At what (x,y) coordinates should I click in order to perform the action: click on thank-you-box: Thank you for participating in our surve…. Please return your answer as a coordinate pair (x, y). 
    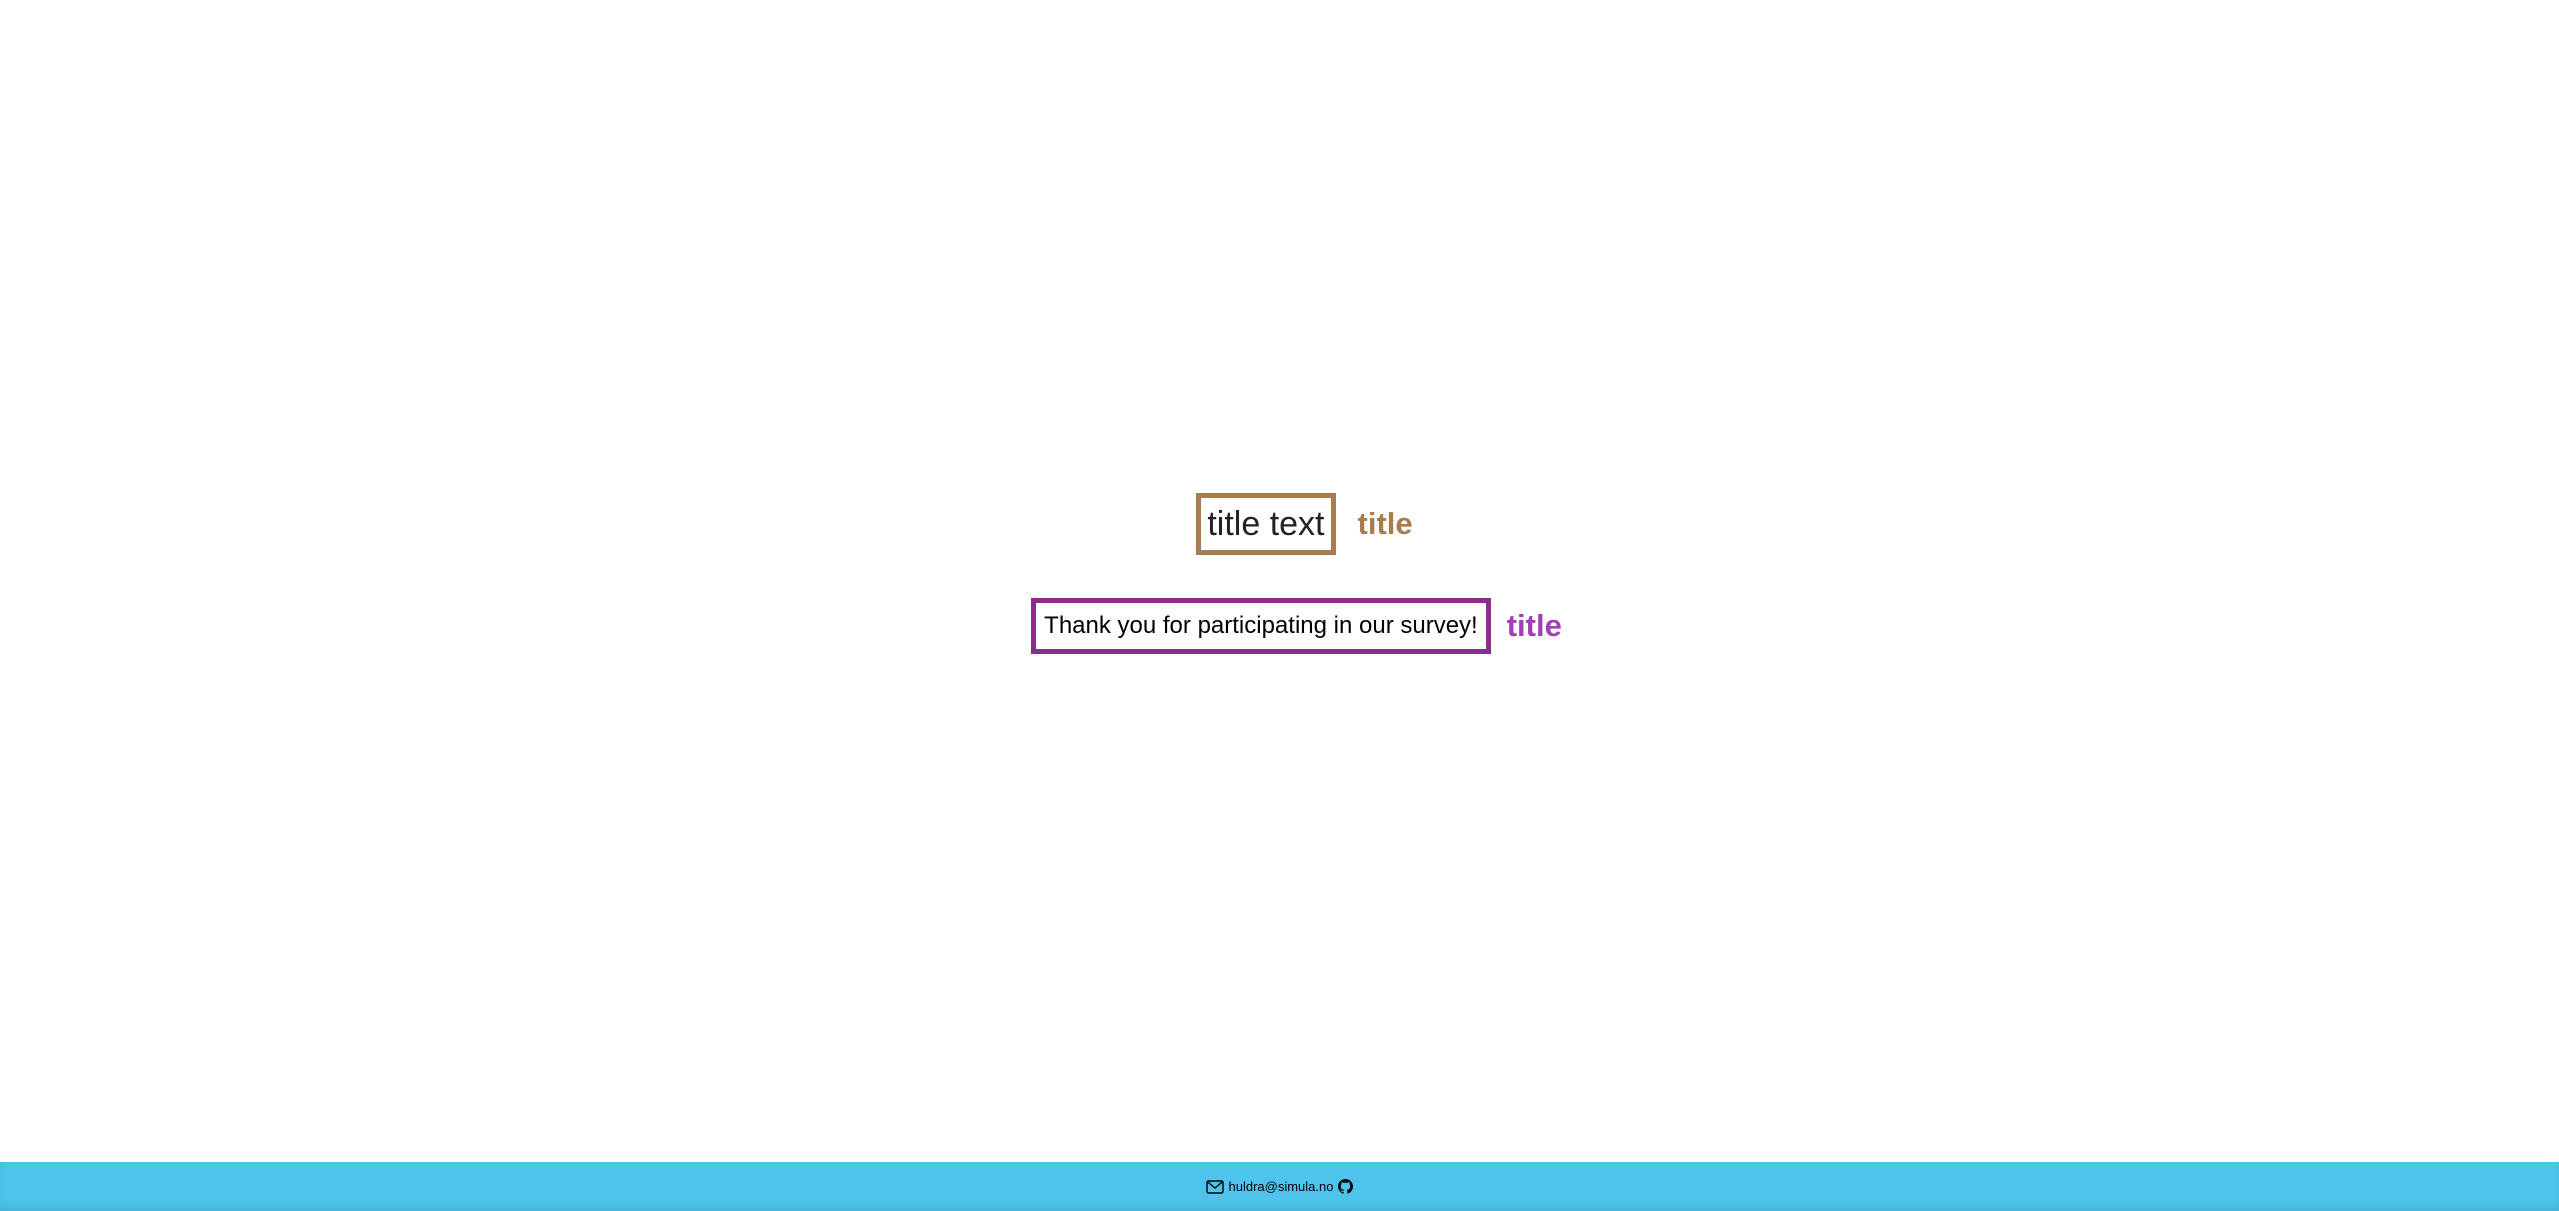
    Looking at the image, I should click on (1261, 626).